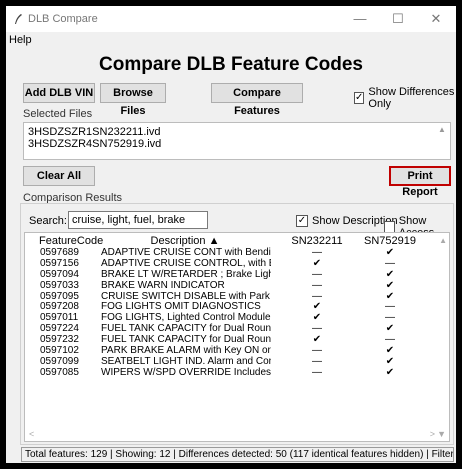 The image size is (462, 469). I want to click on print-report-button: Print Report, so click(420, 182).